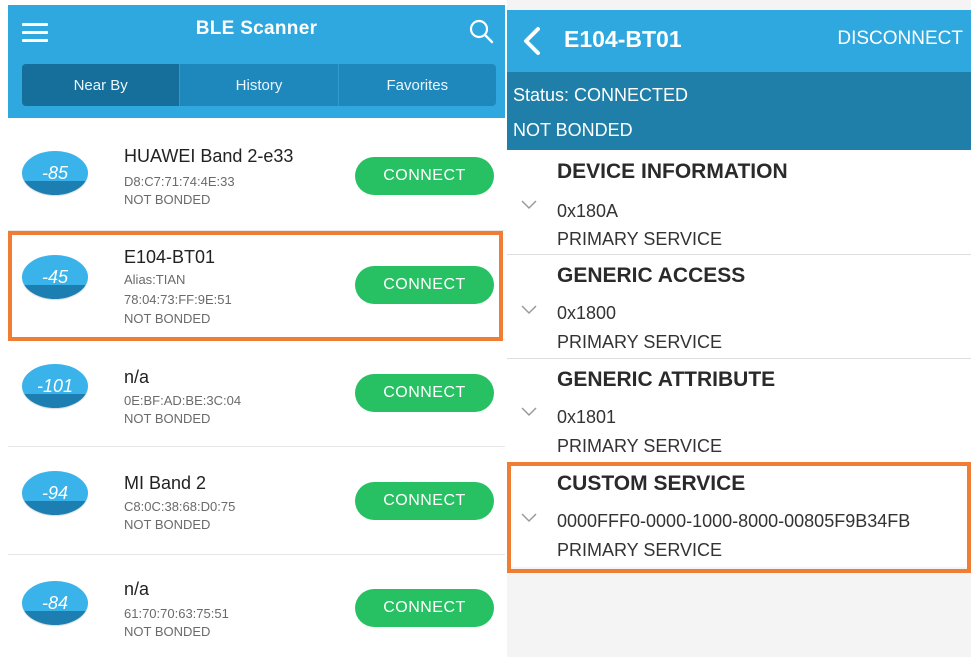  What do you see at coordinates (165, 483) in the screenshot?
I see `device-name: MI Band 2` at bounding box center [165, 483].